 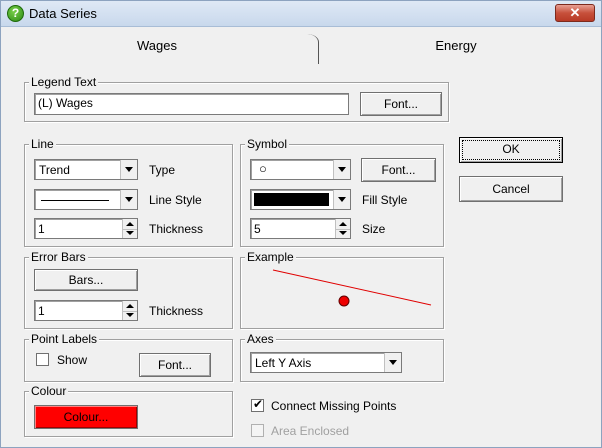 I want to click on area-enclosed-checkbox, so click(x=257, y=430).